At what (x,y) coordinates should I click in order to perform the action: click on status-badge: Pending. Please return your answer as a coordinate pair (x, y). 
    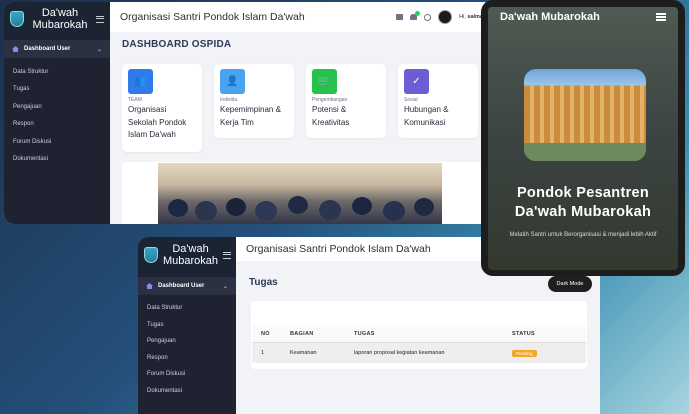
    Looking at the image, I should click on (524, 353).